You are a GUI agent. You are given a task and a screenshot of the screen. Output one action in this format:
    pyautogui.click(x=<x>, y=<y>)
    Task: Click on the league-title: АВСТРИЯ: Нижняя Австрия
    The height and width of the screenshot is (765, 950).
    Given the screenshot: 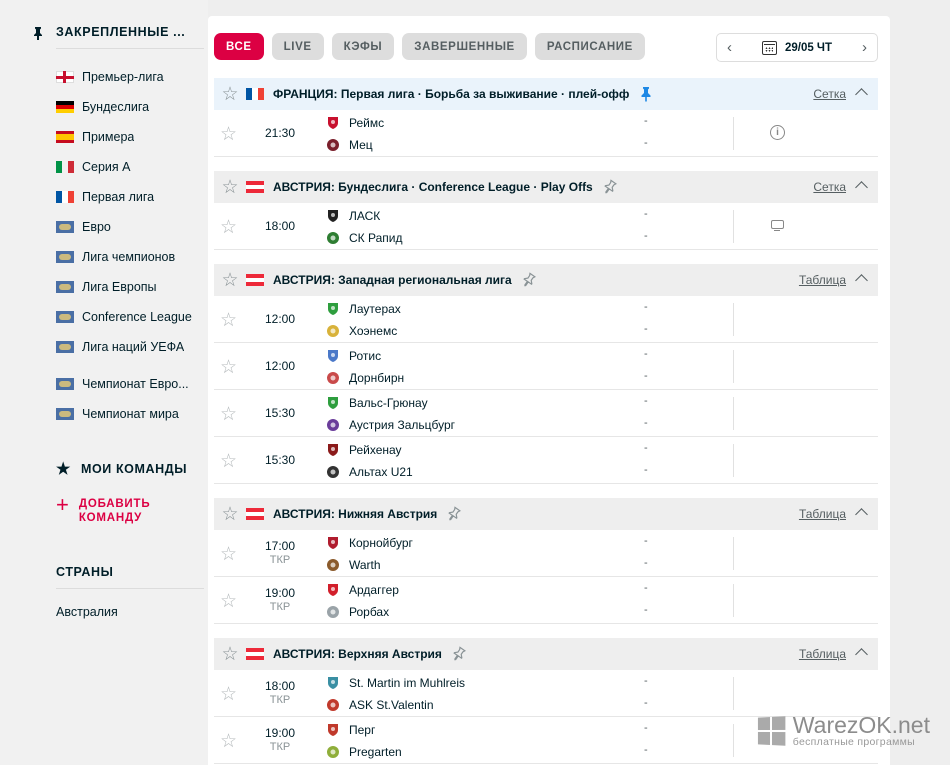 What is the action you would take?
    pyautogui.click(x=355, y=514)
    